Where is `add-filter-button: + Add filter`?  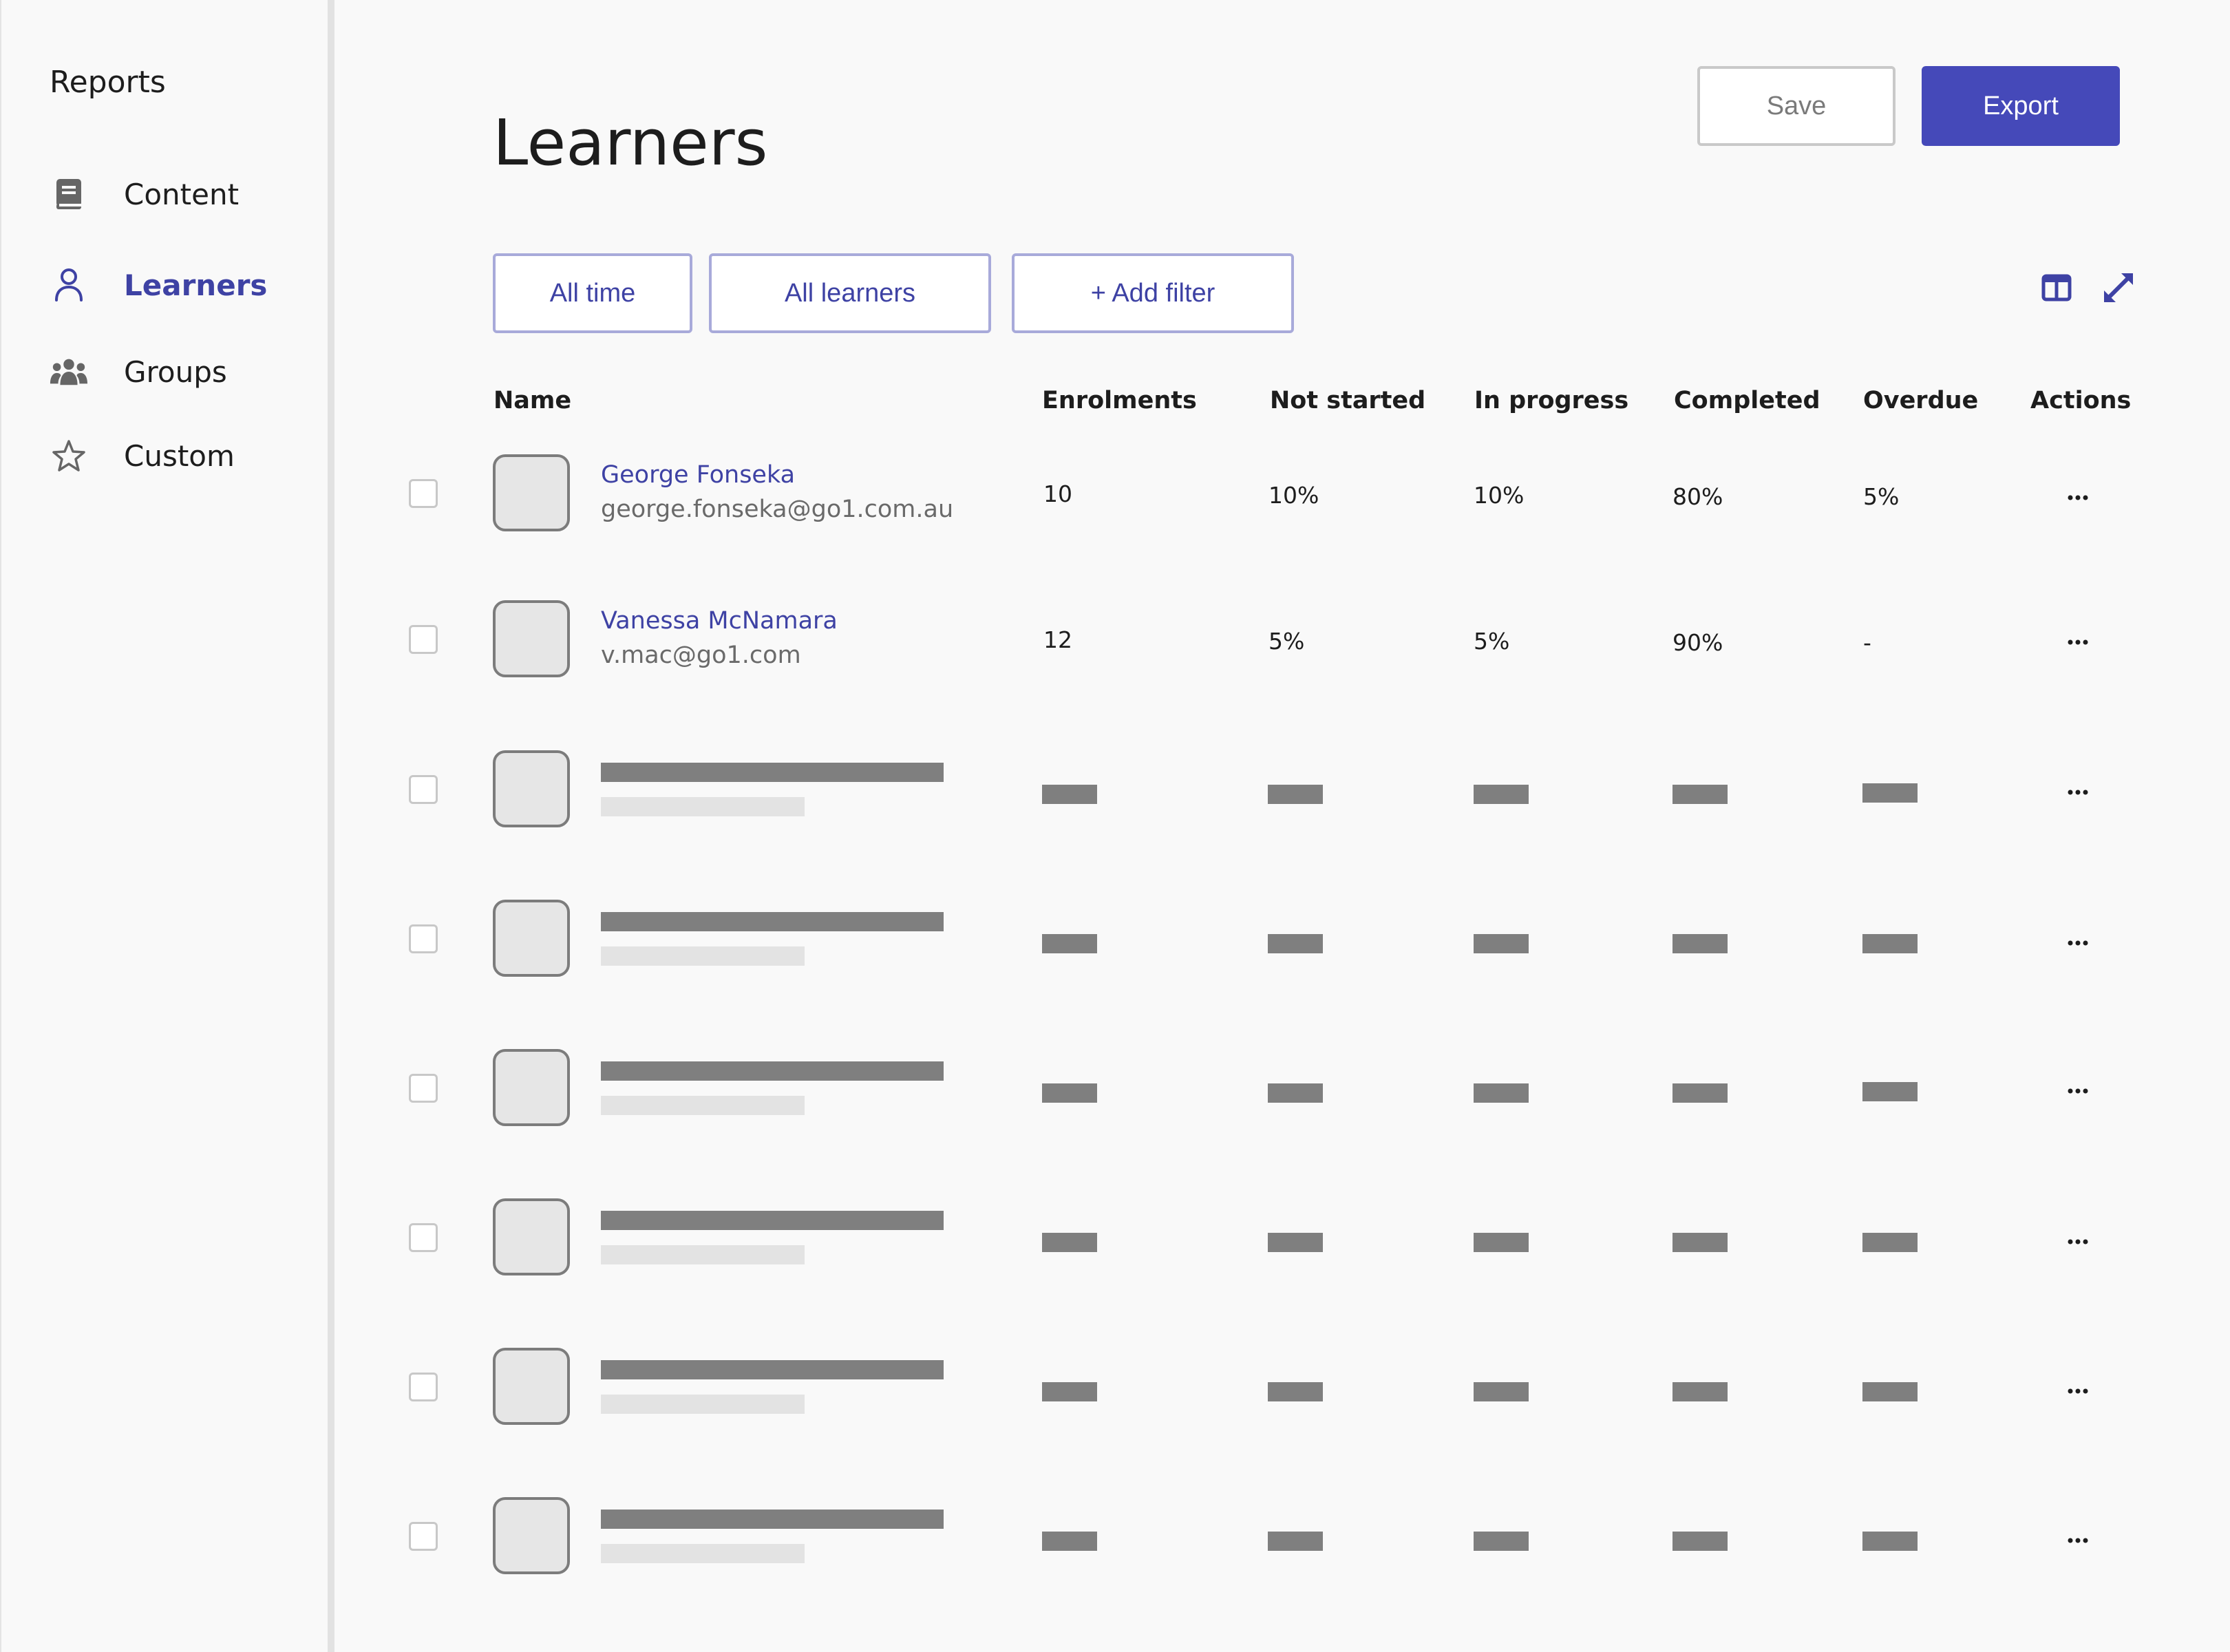
add-filter-button: + Add filter is located at coordinates (1153, 293).